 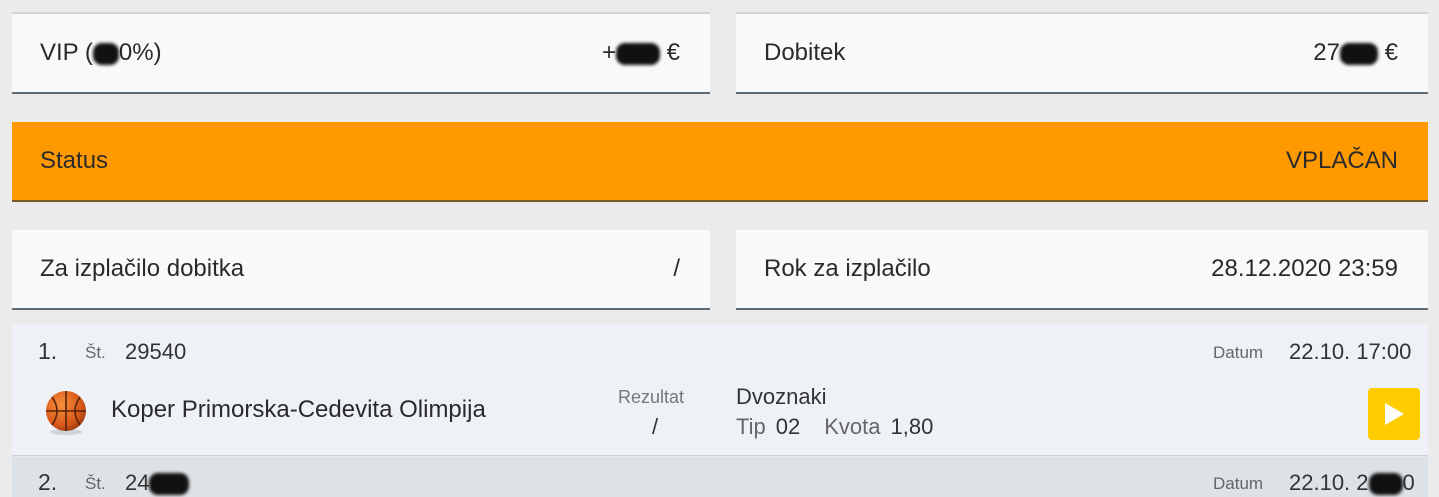 I want to click on tip-kvota-line: Tip 02 Kvota 1,80, so click(x=834, y=427).